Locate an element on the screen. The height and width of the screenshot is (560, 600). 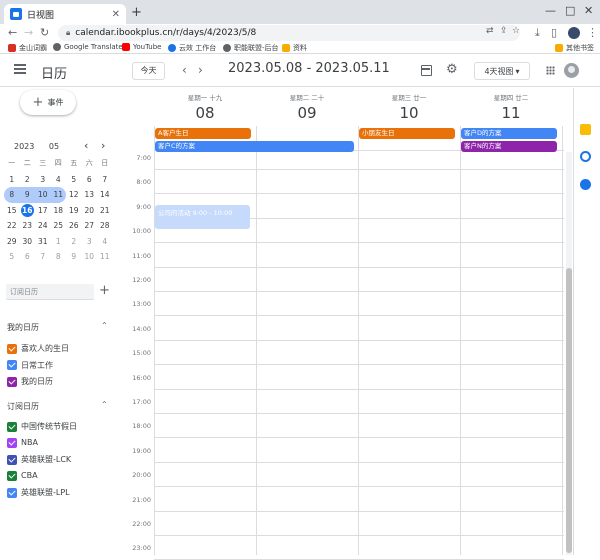
mini-calendar-day: 30 is located at coordinates (28, 242).